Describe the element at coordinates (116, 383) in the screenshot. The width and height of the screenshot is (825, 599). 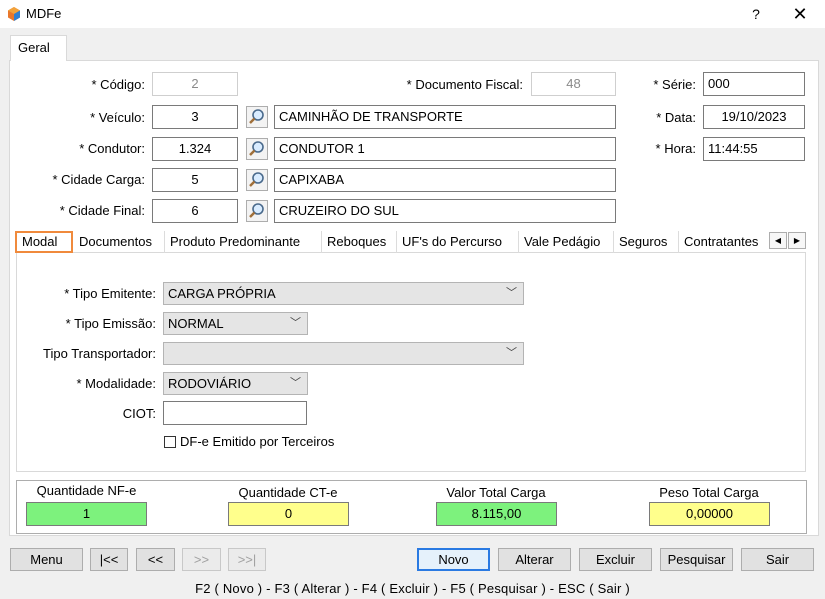
I see `modalidade-label: * Modalidade:` at that location.